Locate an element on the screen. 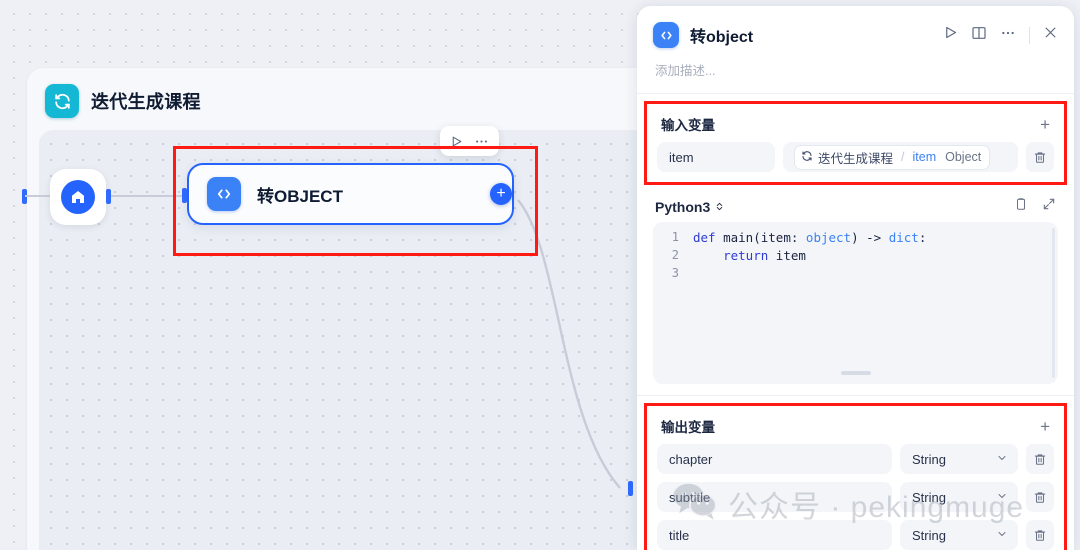  variable-reference-chip: 迭代生成课程 / item Object is located at coordinates (892, 157).